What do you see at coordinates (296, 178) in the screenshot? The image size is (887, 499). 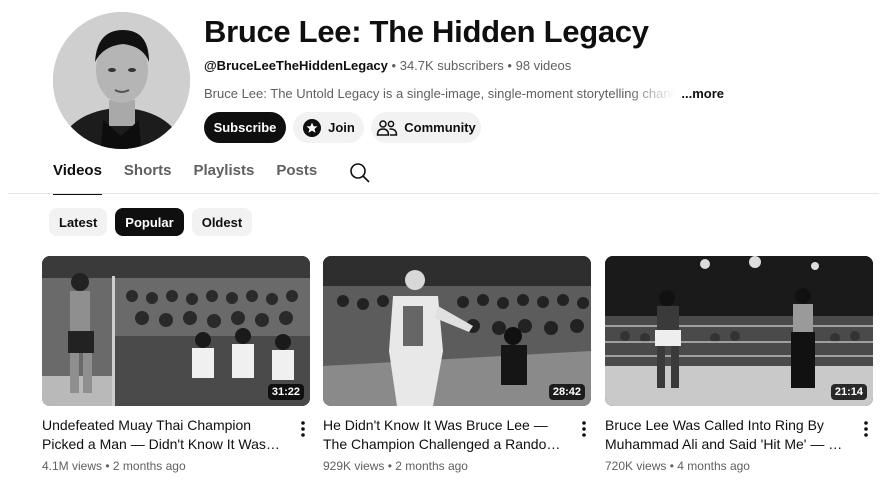 I see `tab-posts: Posts` at bounding box center [296, 178].